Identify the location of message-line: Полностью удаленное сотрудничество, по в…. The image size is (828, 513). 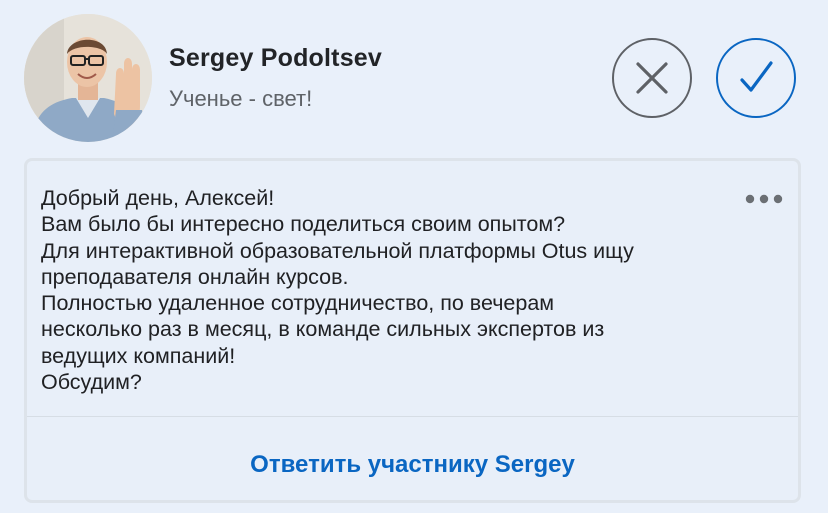
(298, 303).